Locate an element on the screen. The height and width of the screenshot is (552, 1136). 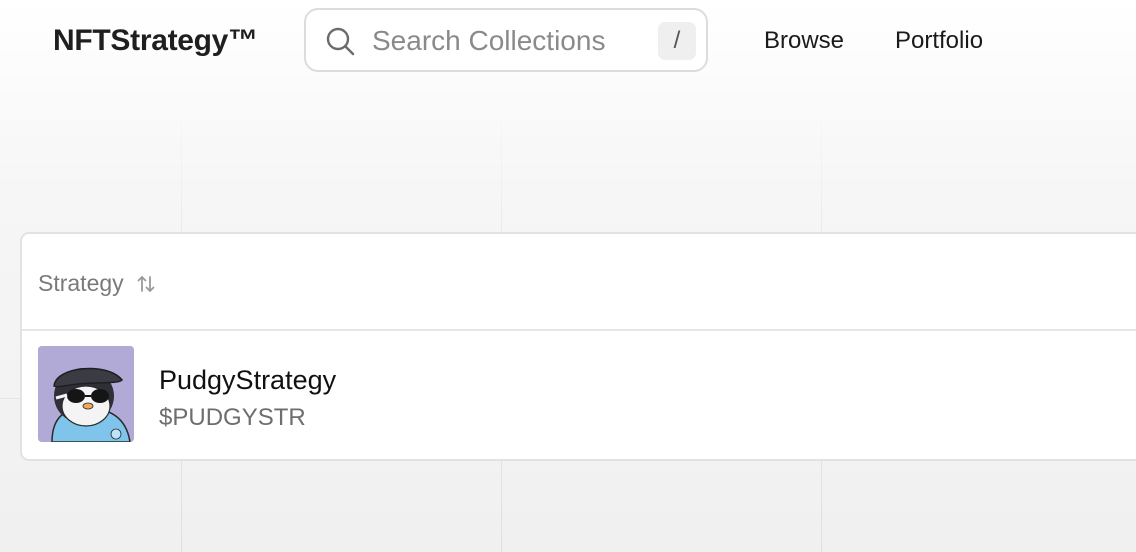
column-header-strategy: Strategy is located at coordinates (98, 283).